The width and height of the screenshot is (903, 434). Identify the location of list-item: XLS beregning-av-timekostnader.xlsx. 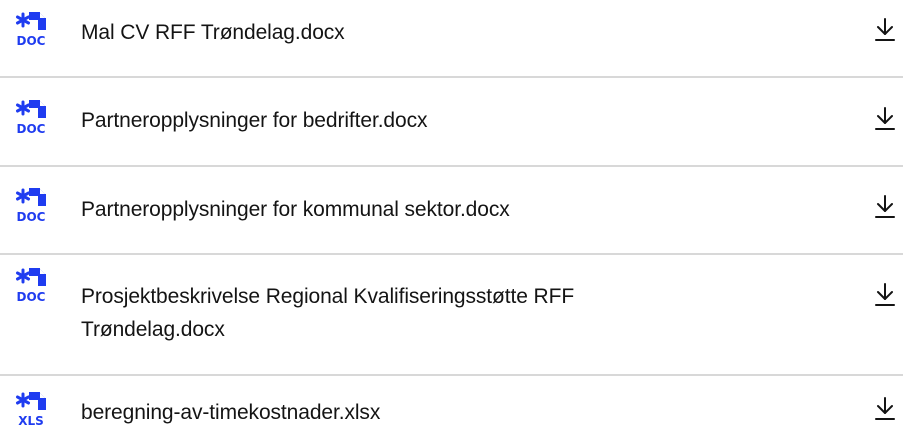
(451, 404).